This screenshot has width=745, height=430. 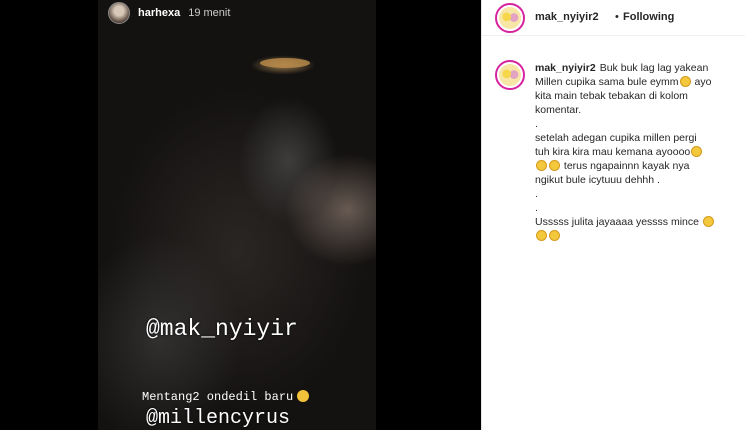 I want to click on comment-text: ayo, so click(x=703, y=82).